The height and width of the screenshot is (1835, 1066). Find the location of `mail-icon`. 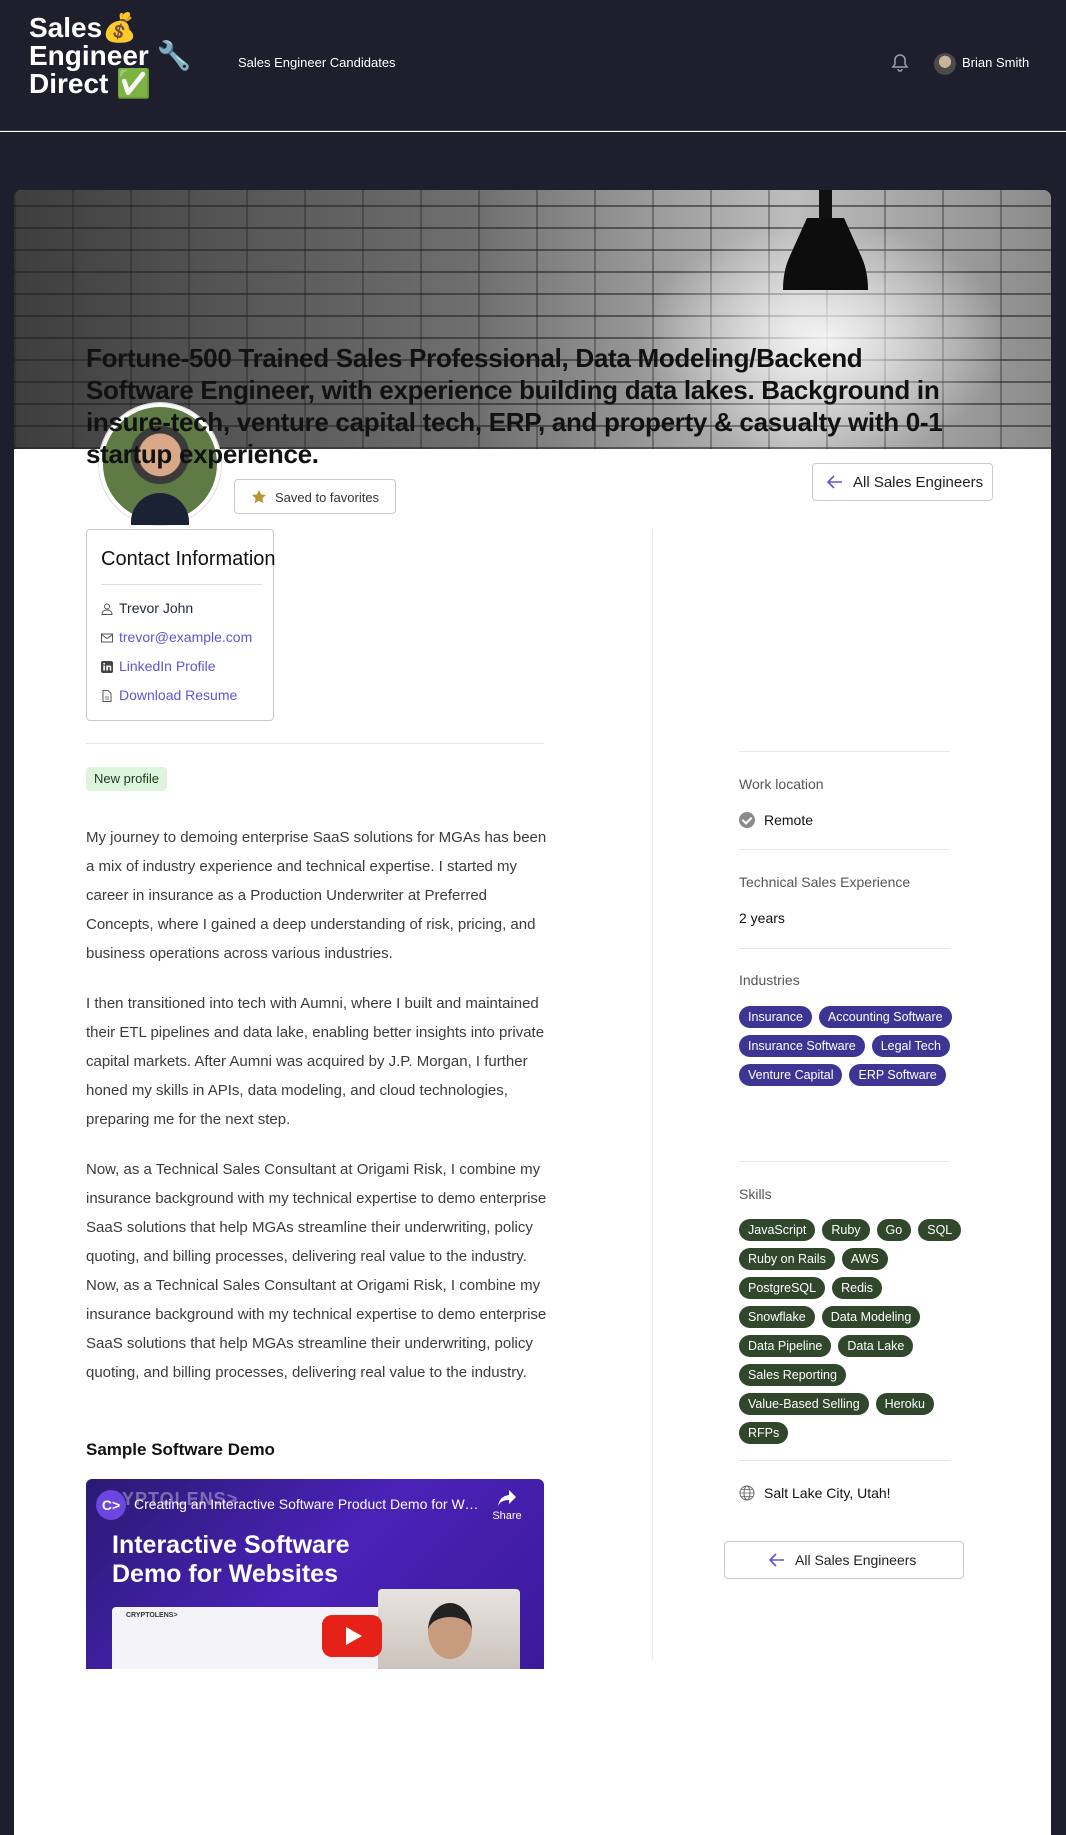

mail-icon is located at coordinates (107, 638).